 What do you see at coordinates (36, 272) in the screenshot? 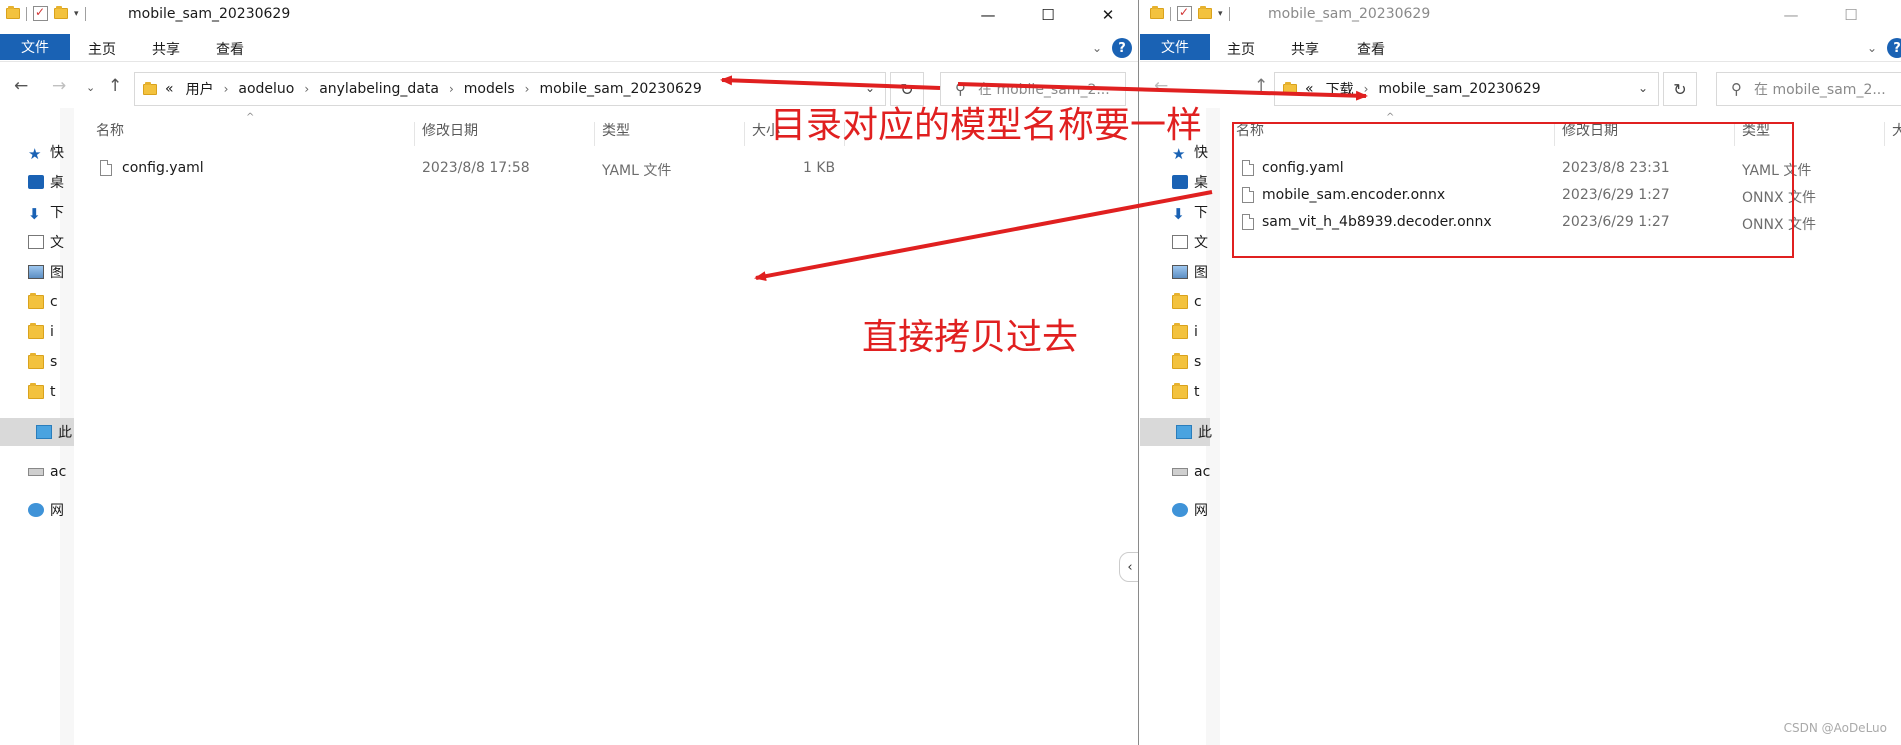
I see `picture-icon` at bounding box center [36, 272].